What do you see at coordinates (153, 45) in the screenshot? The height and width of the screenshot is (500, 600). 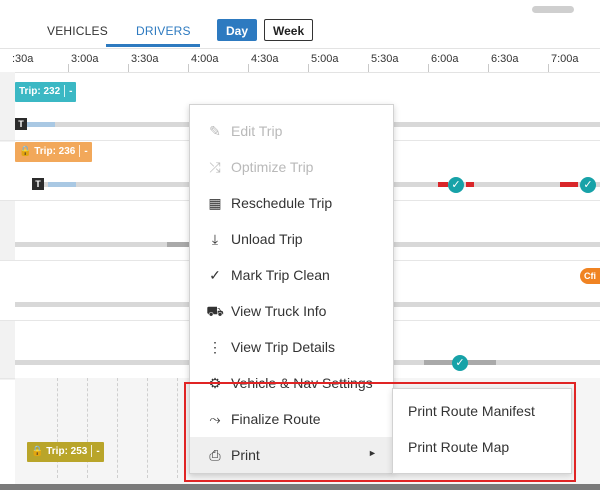 I see `active-tab-indicator` at bounding box center [153, 45].